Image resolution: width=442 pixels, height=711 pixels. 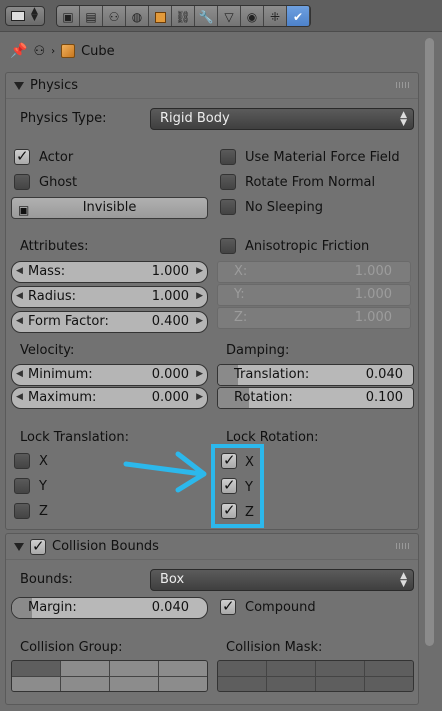 What do you see at coordinates (298, 16) in the screenshot?
I see `physics-icon: ✔` at bounding box center [298, 16].